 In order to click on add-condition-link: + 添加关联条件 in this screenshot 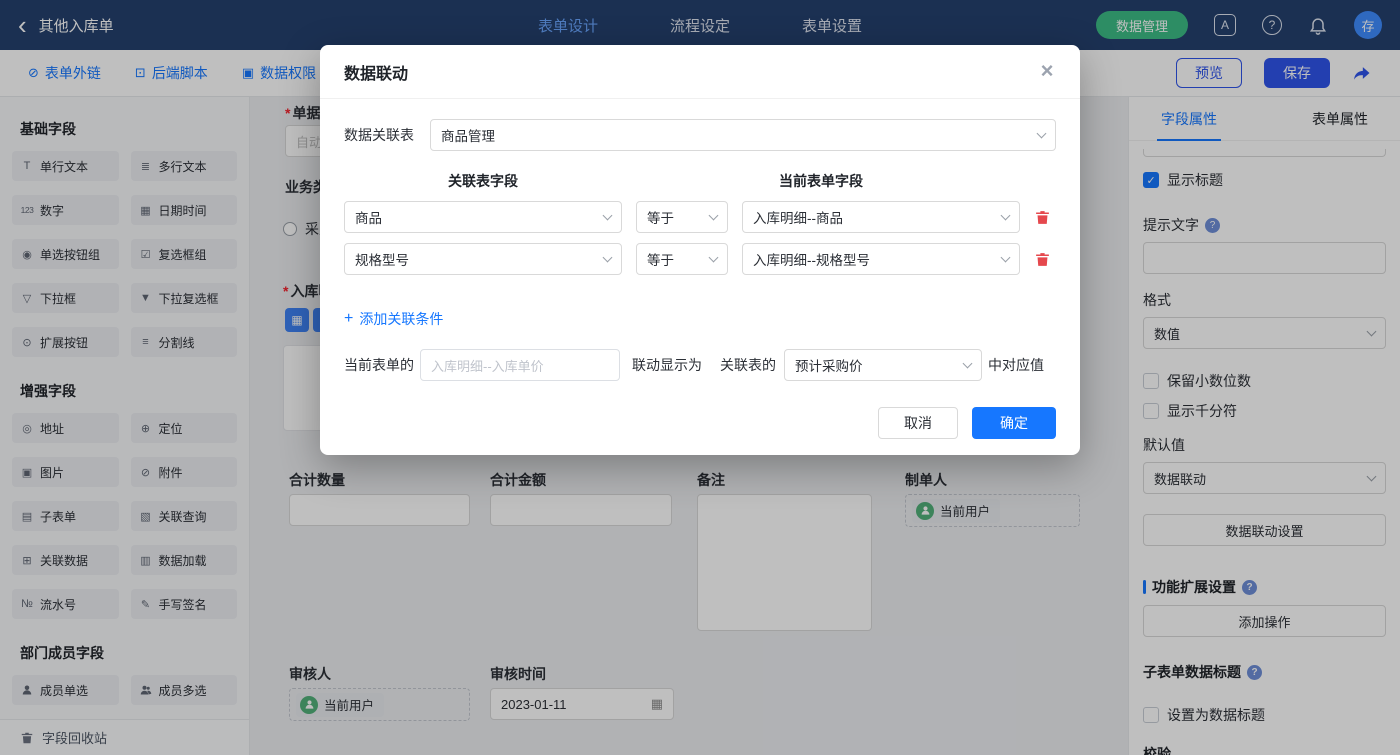, I will do `click(393, 319)`.